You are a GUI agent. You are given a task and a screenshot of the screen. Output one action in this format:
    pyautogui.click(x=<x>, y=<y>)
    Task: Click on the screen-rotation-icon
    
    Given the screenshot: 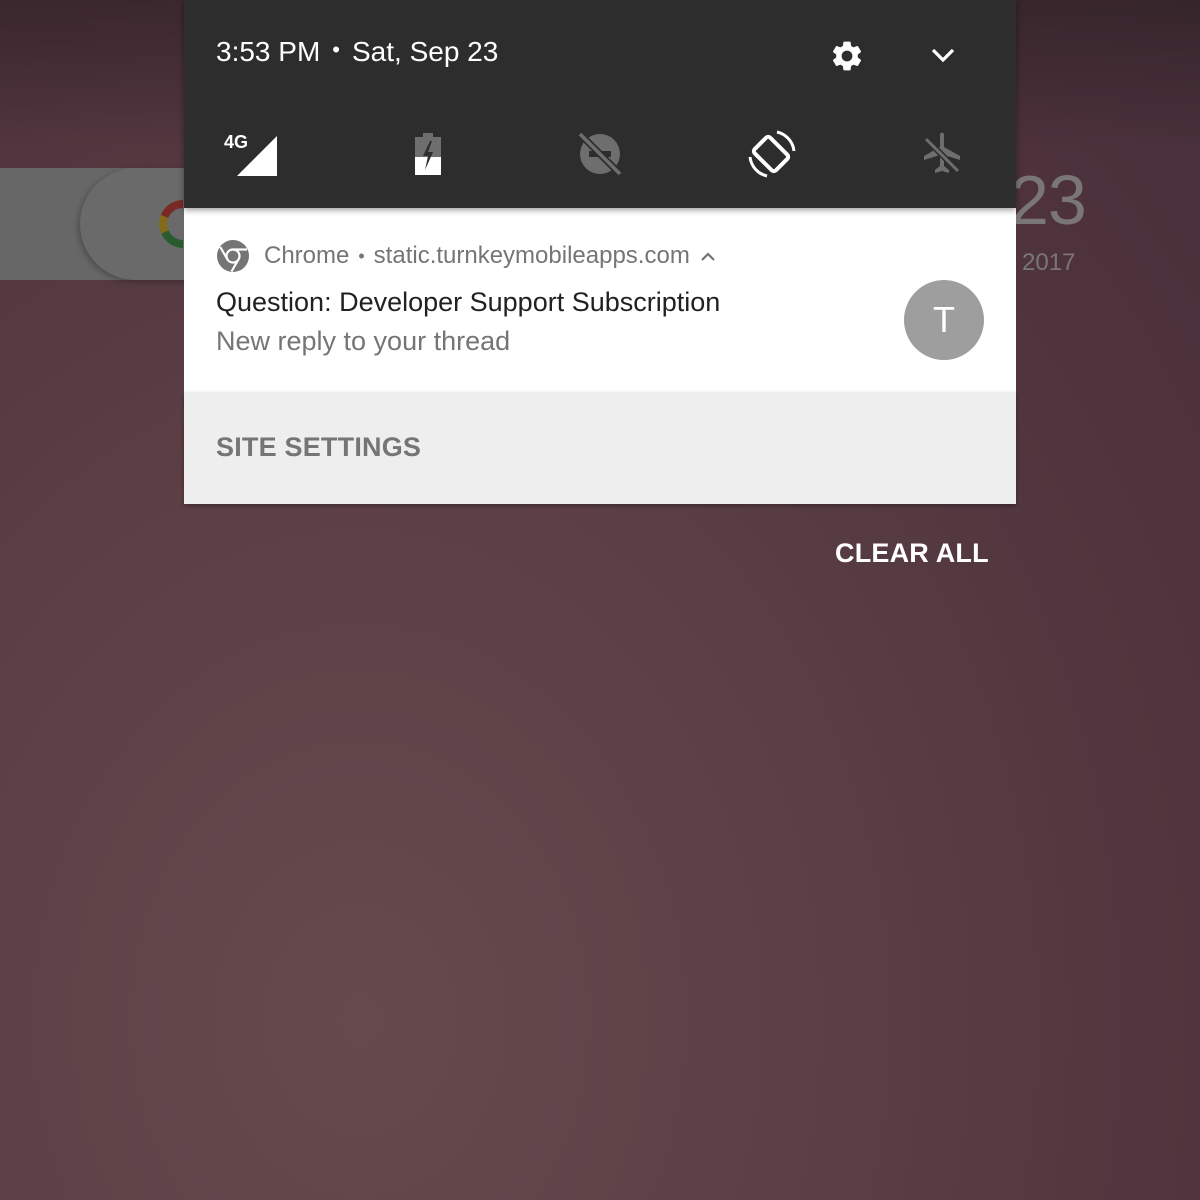 What is the action you would take?
    pyautogui.click(x=772, y=154)
    